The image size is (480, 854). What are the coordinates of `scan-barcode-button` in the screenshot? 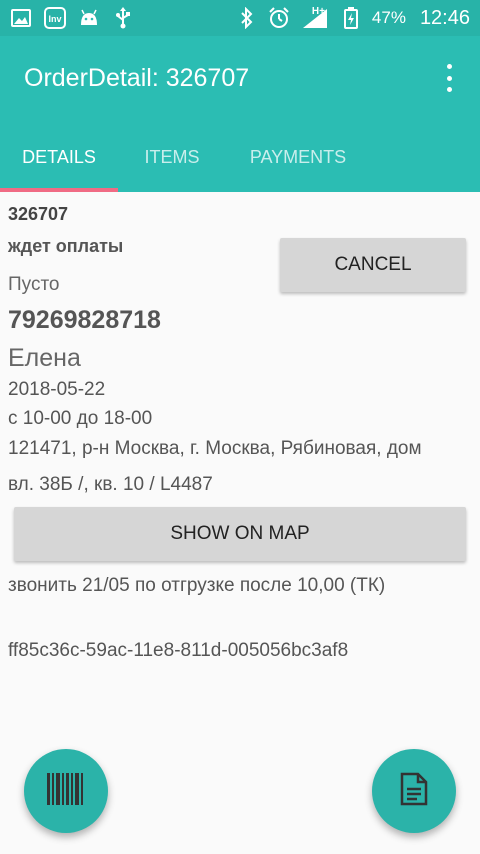 It's located at (66, 791).